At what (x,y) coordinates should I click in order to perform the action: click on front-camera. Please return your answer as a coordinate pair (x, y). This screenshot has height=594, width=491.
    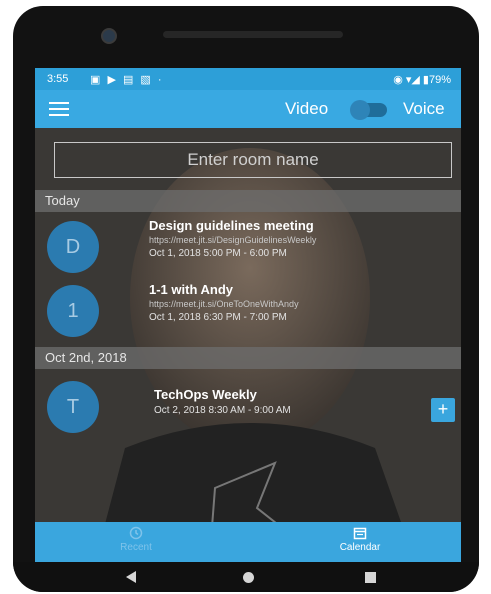
    Looking at the image, I should click on (109, 36).